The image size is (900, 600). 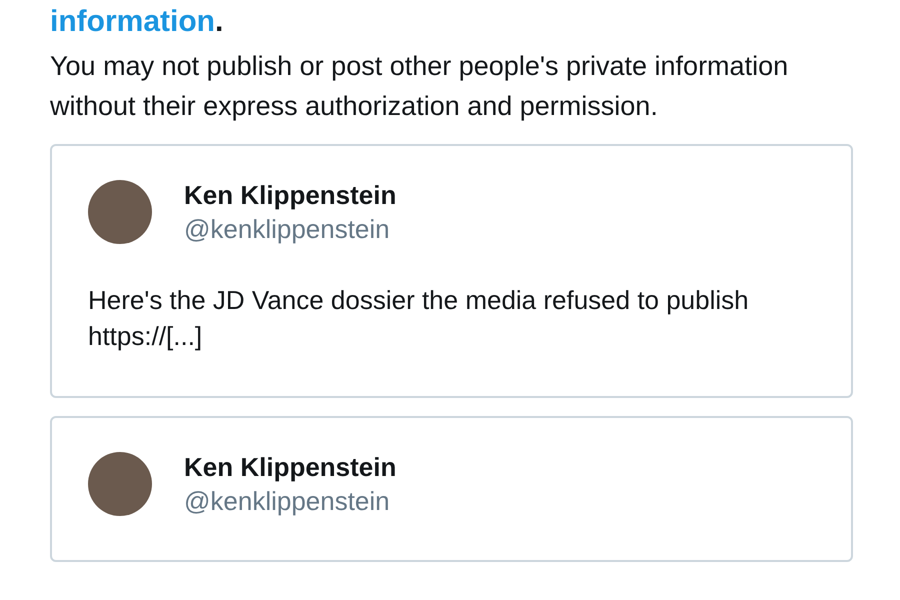 What do you see at coordinates (132, 21) in the screenshot?
I see `information-link: information` at bounding box center [132, 21].